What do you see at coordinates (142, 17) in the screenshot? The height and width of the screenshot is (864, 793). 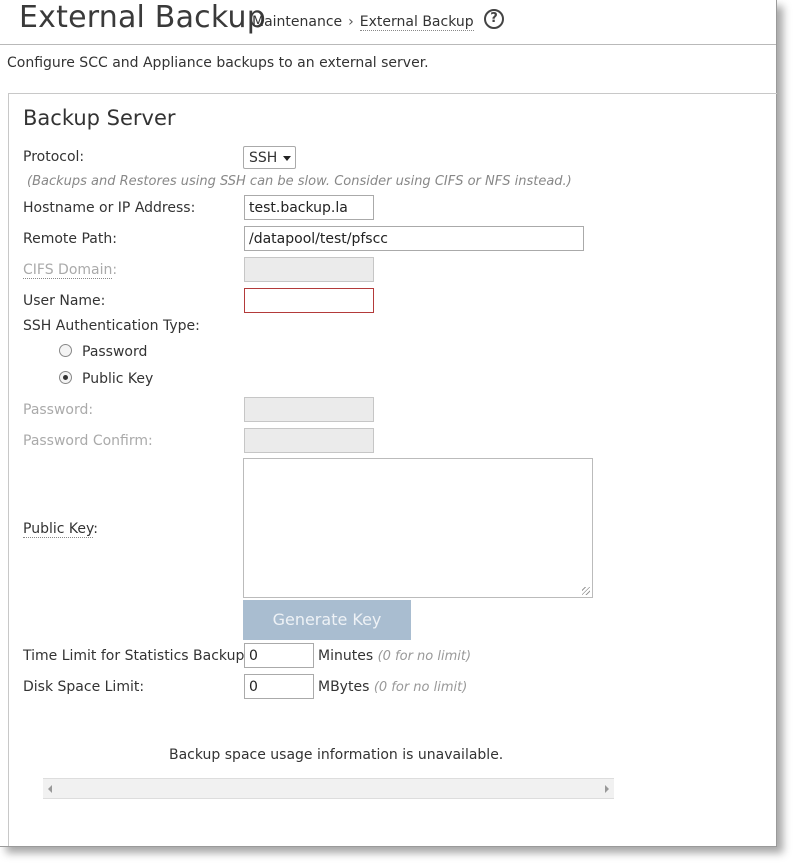 I see `page-title: External Backup` at bounding box center [142, 17].